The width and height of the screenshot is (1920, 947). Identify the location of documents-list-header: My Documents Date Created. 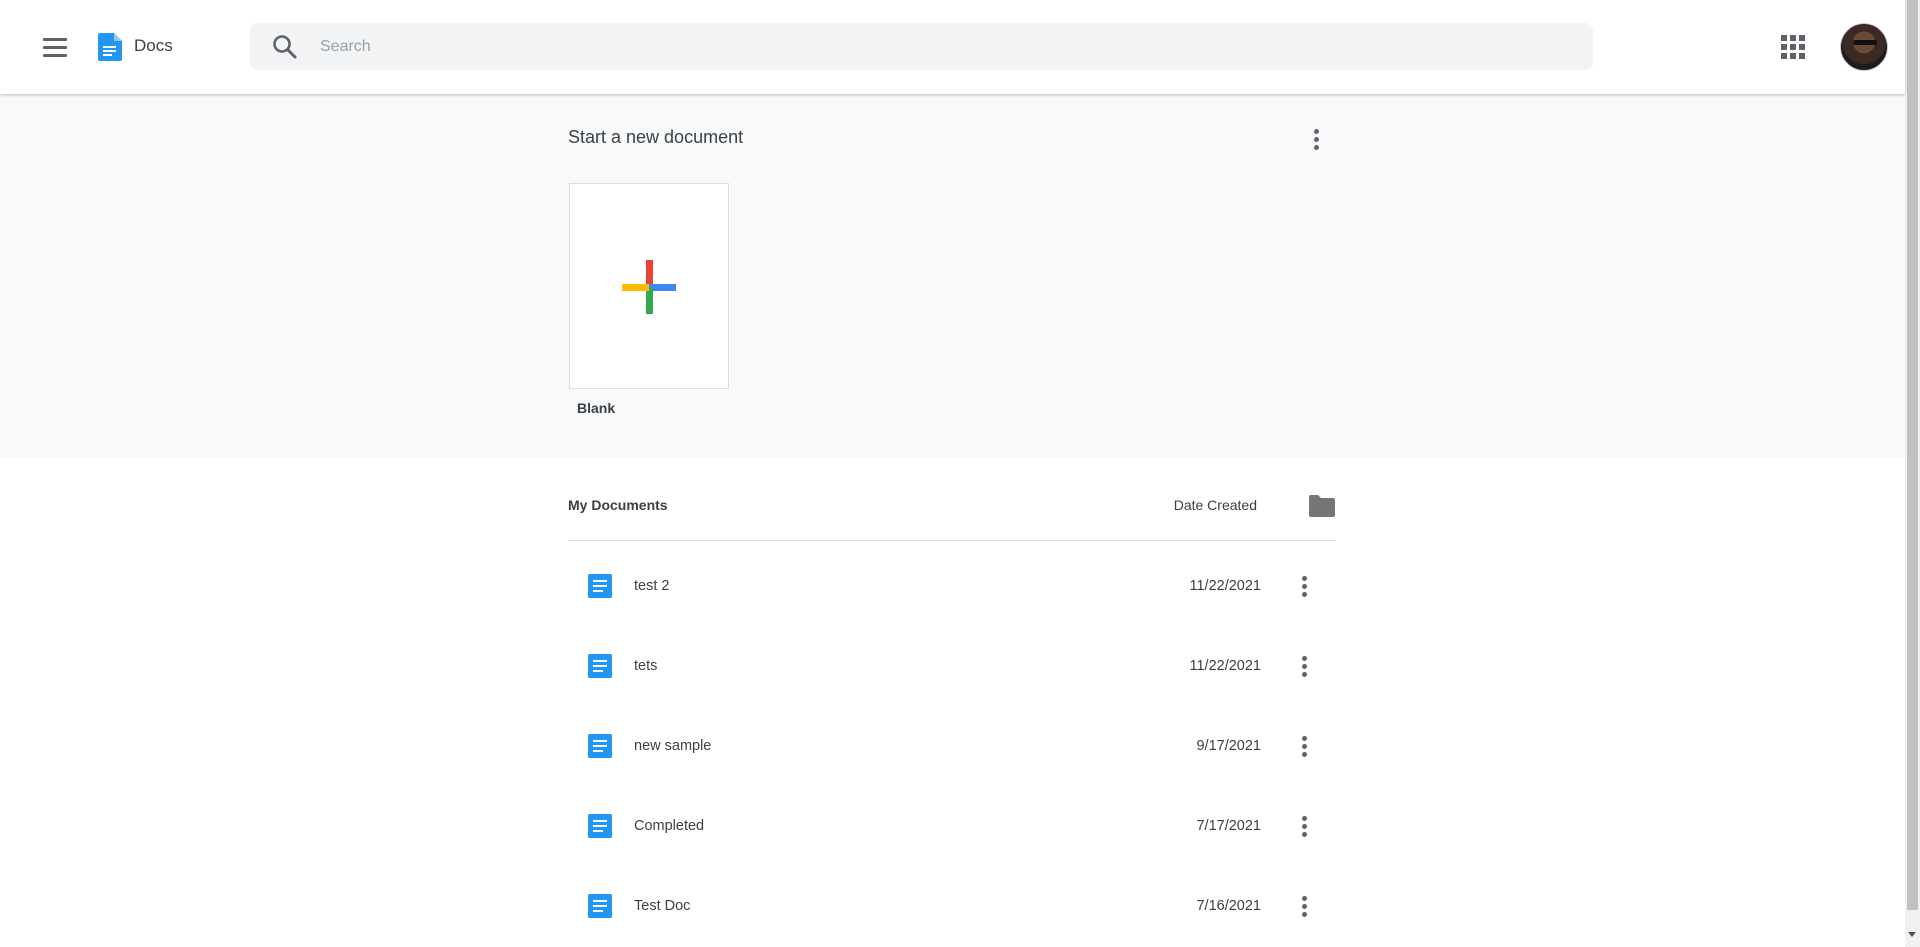
(952, 499).